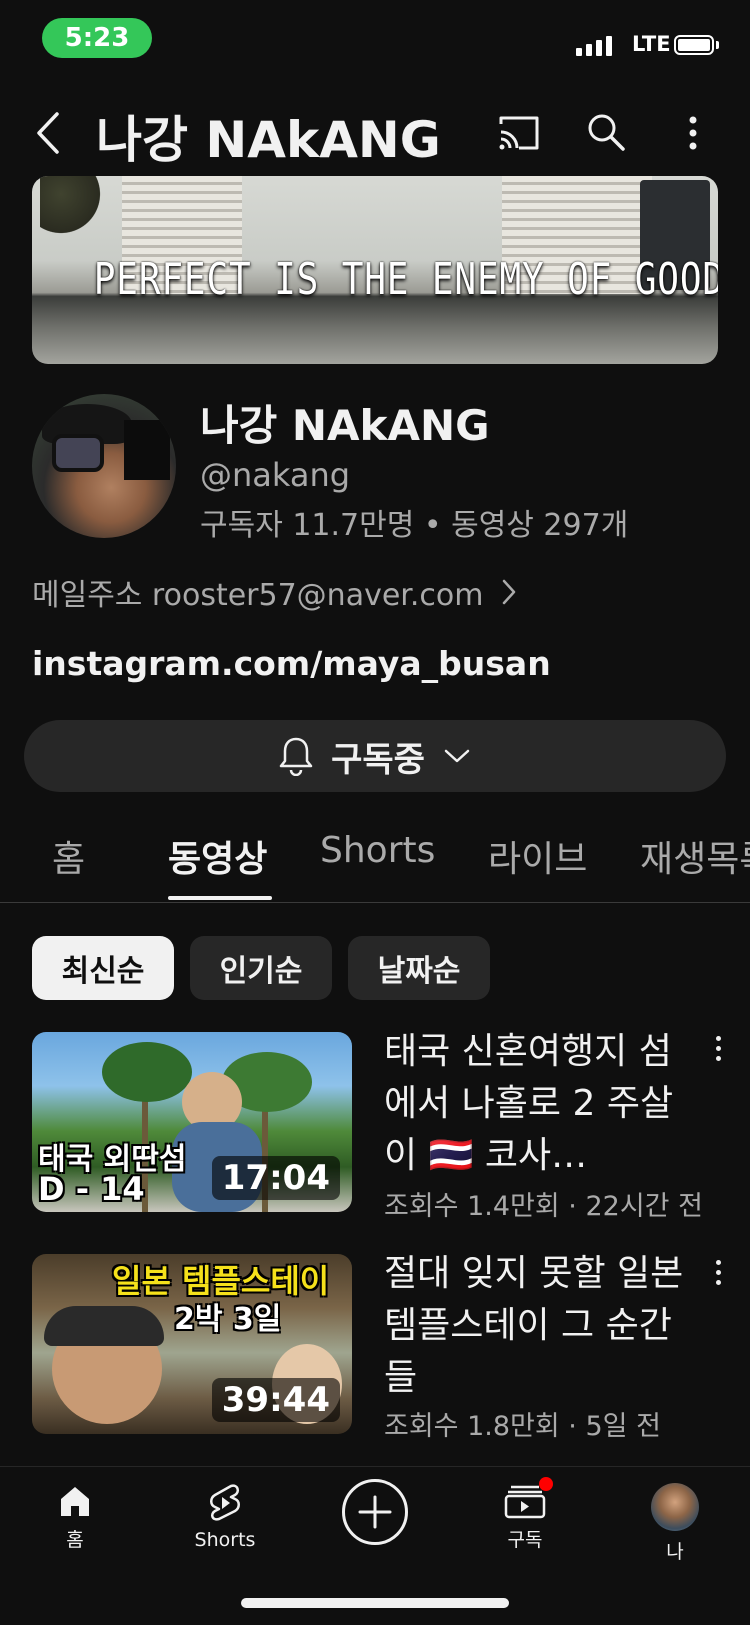  What do you see at coordinates (261, 968) in the screenshot?
I see `chip-popular: 인기순` at bounding box center [261, 968].